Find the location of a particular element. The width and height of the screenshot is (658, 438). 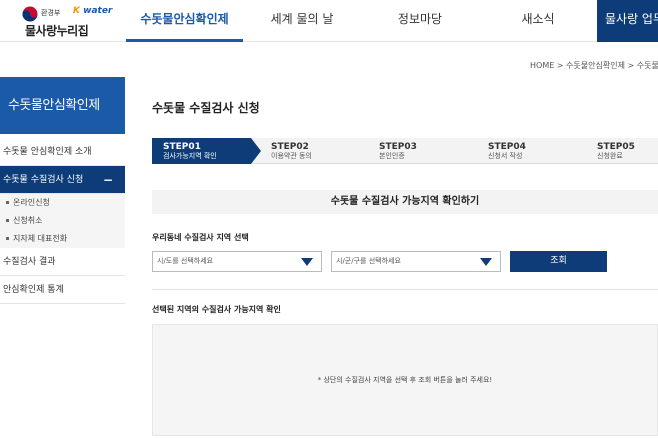

sidebar-item-label: 안심확인제 통계 is located at coordinates (33, 290).